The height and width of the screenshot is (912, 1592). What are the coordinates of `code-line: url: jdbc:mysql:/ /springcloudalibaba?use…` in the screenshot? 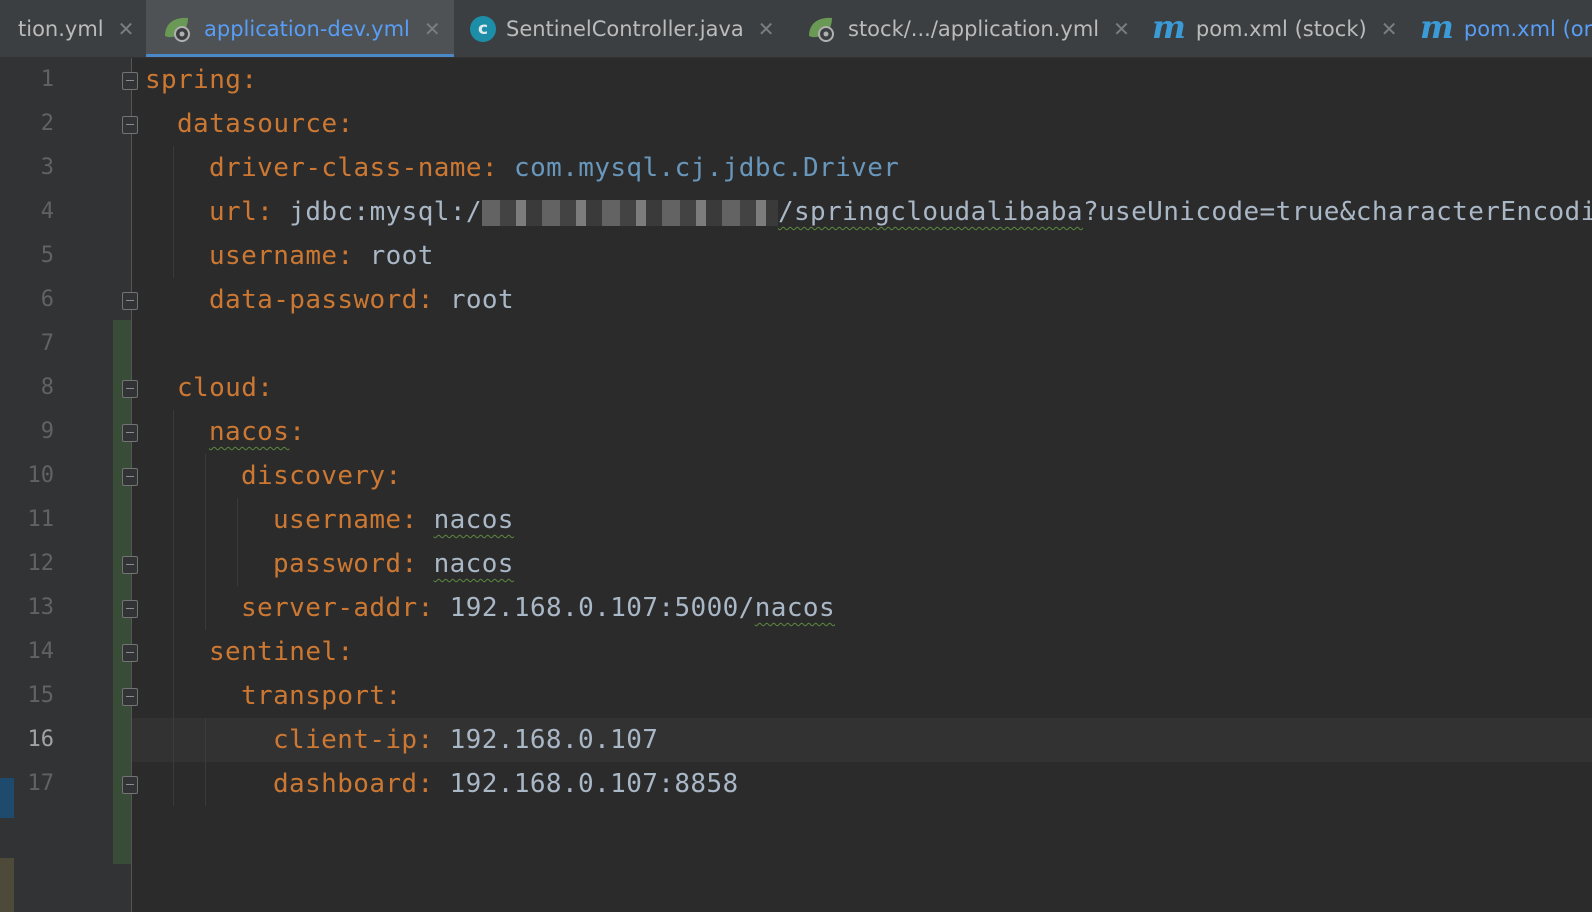 It's located at (900, 212).